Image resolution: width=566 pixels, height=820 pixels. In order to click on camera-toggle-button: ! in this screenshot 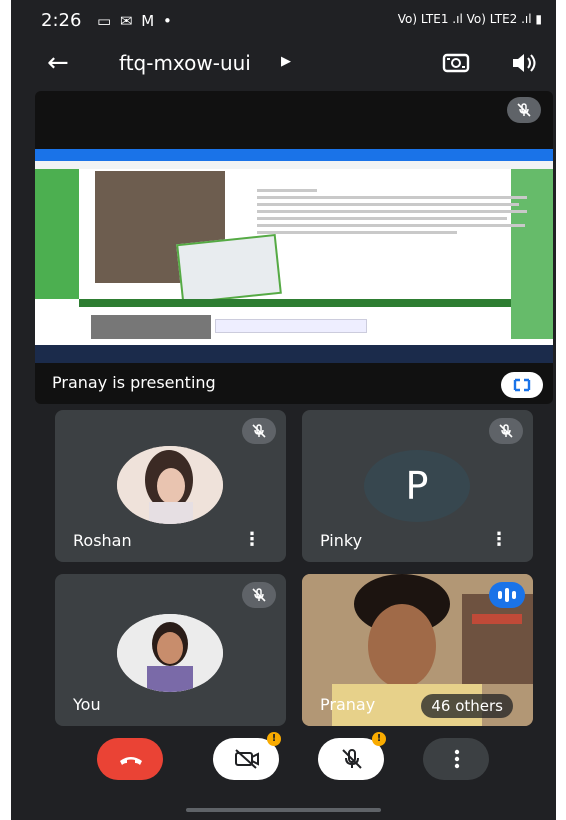, I will do `click(247, 756)`.